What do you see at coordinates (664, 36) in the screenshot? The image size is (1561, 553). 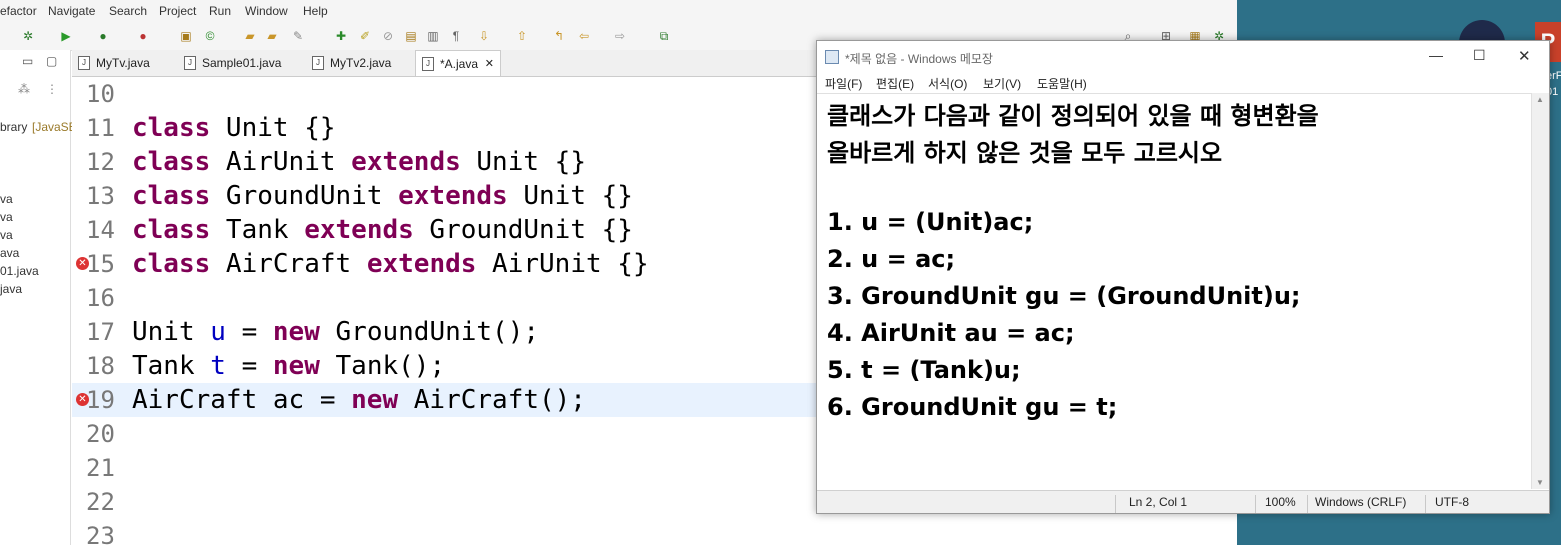 I see `pin-editor-icon: ⧉` at bounding box center [664, 36].